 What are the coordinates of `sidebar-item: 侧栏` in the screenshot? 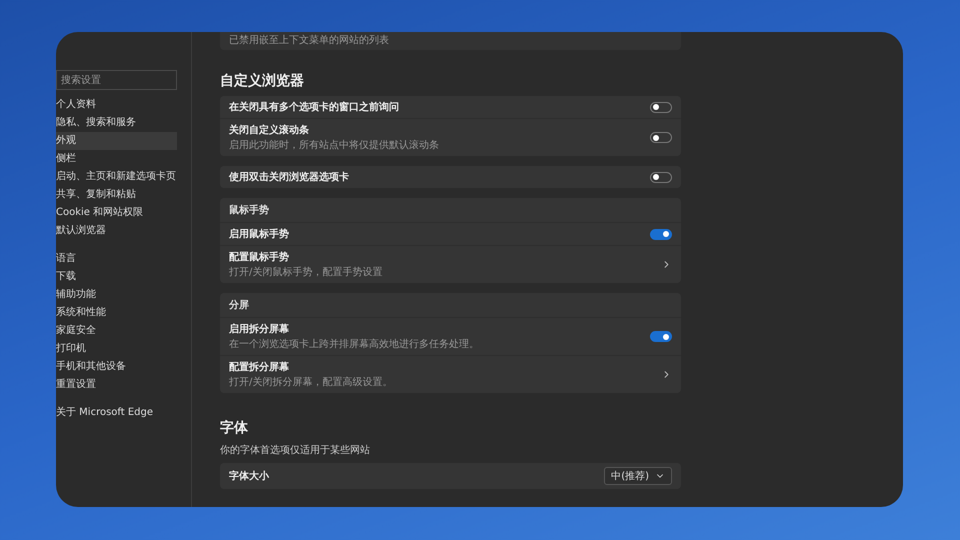 It's located at (116, 159).